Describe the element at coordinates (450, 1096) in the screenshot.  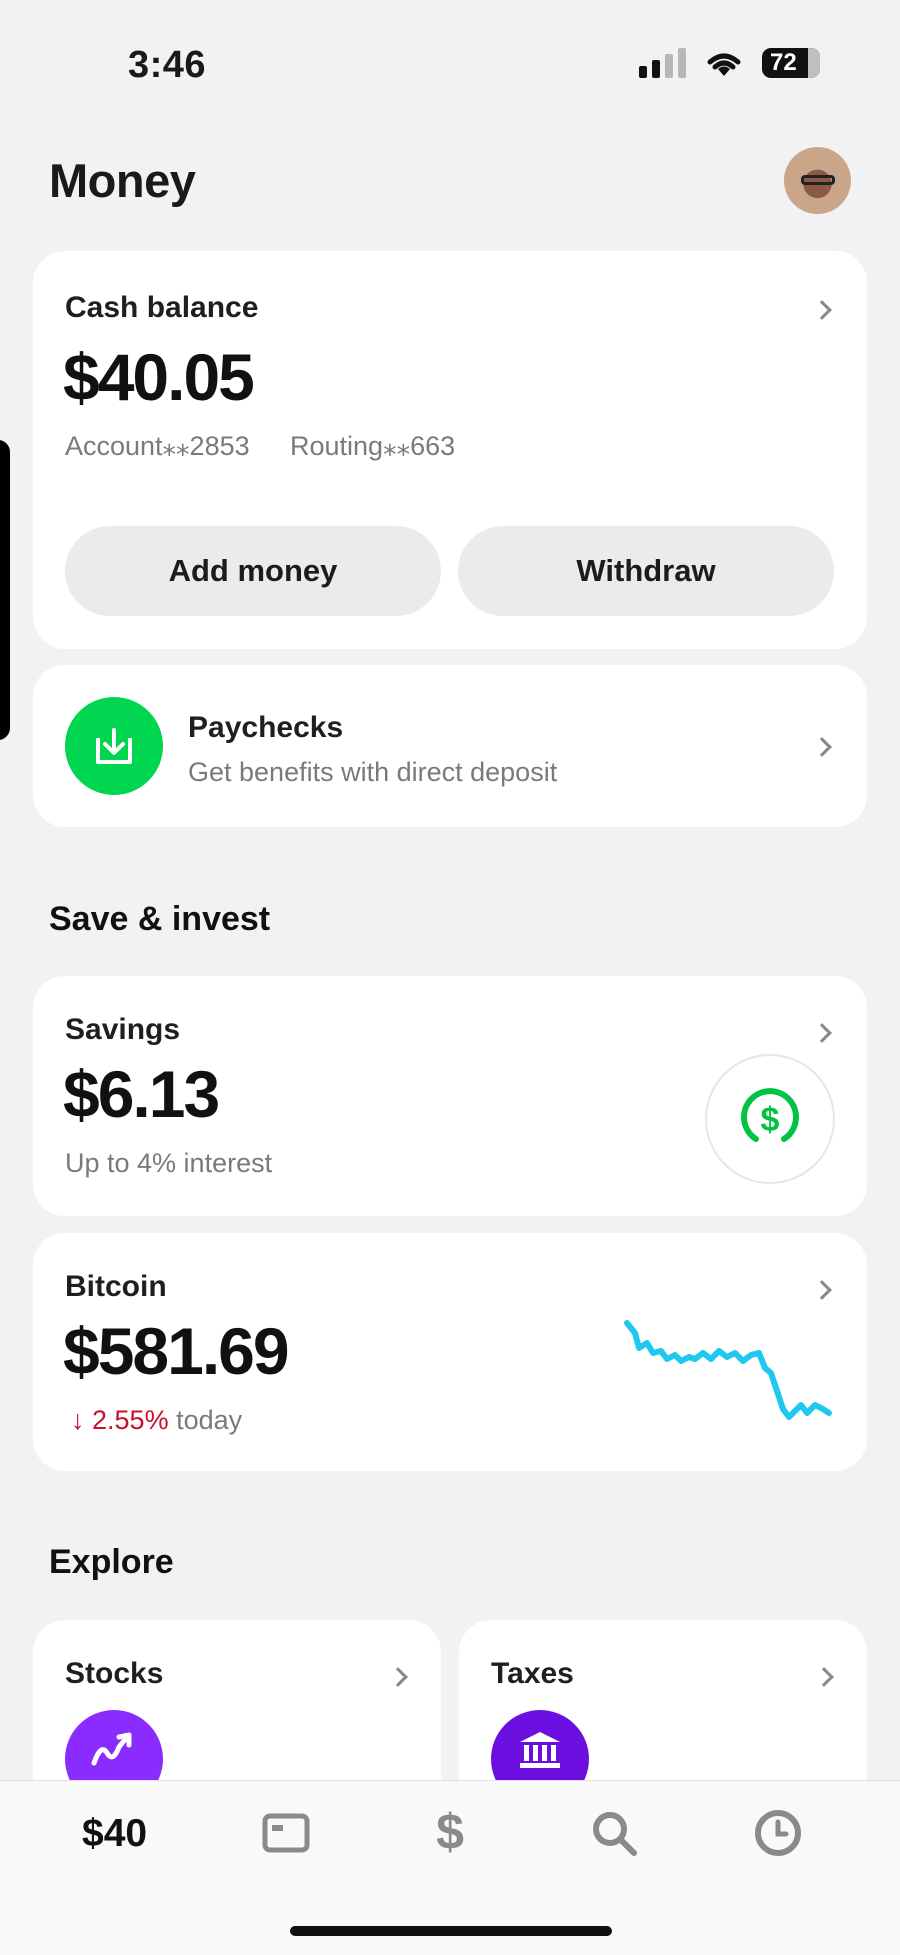
I see `savings-card: Savings $6.13 Up to 4% interest $` at that location.